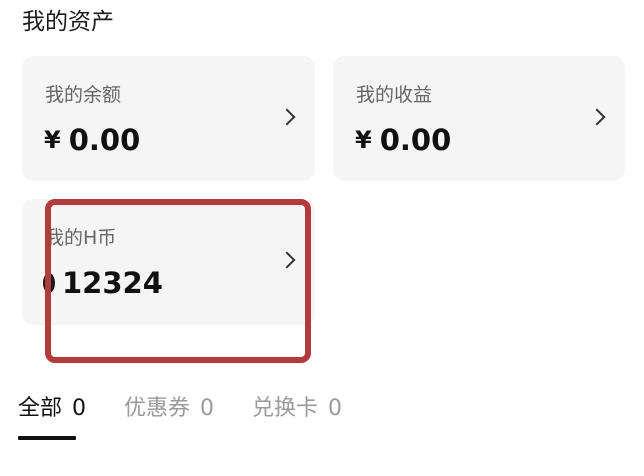 The image size is (644, 476). Describe the element at coordinates (68, 22) in the screenshot. I see `section-title: 我的资产` at that location.